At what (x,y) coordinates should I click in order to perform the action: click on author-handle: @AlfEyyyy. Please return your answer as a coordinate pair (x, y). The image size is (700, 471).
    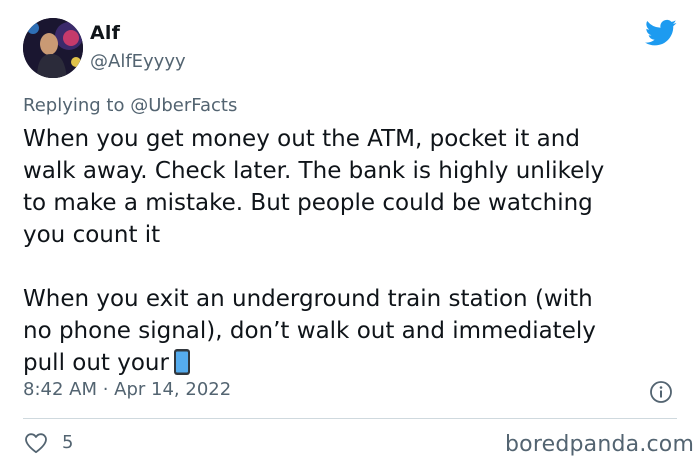
    Looking at the image, I should click on (138, 61).